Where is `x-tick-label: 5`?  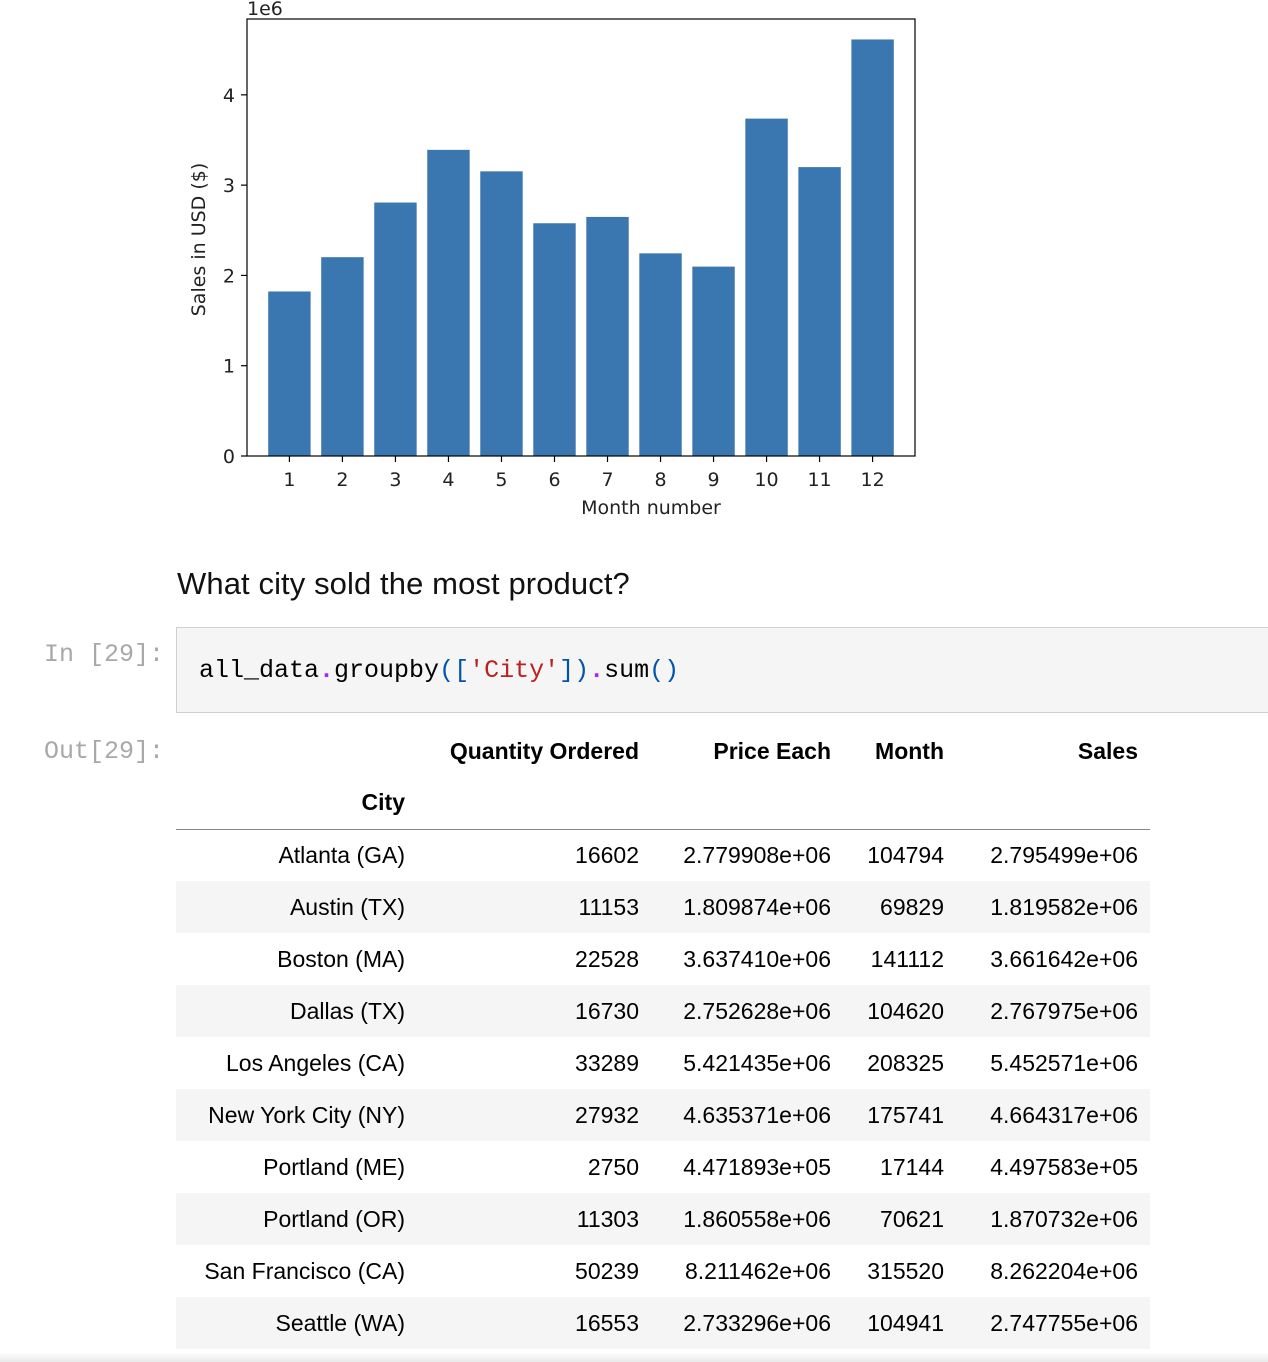
x-tick-label: 5 is located at coordinates (501, 480).